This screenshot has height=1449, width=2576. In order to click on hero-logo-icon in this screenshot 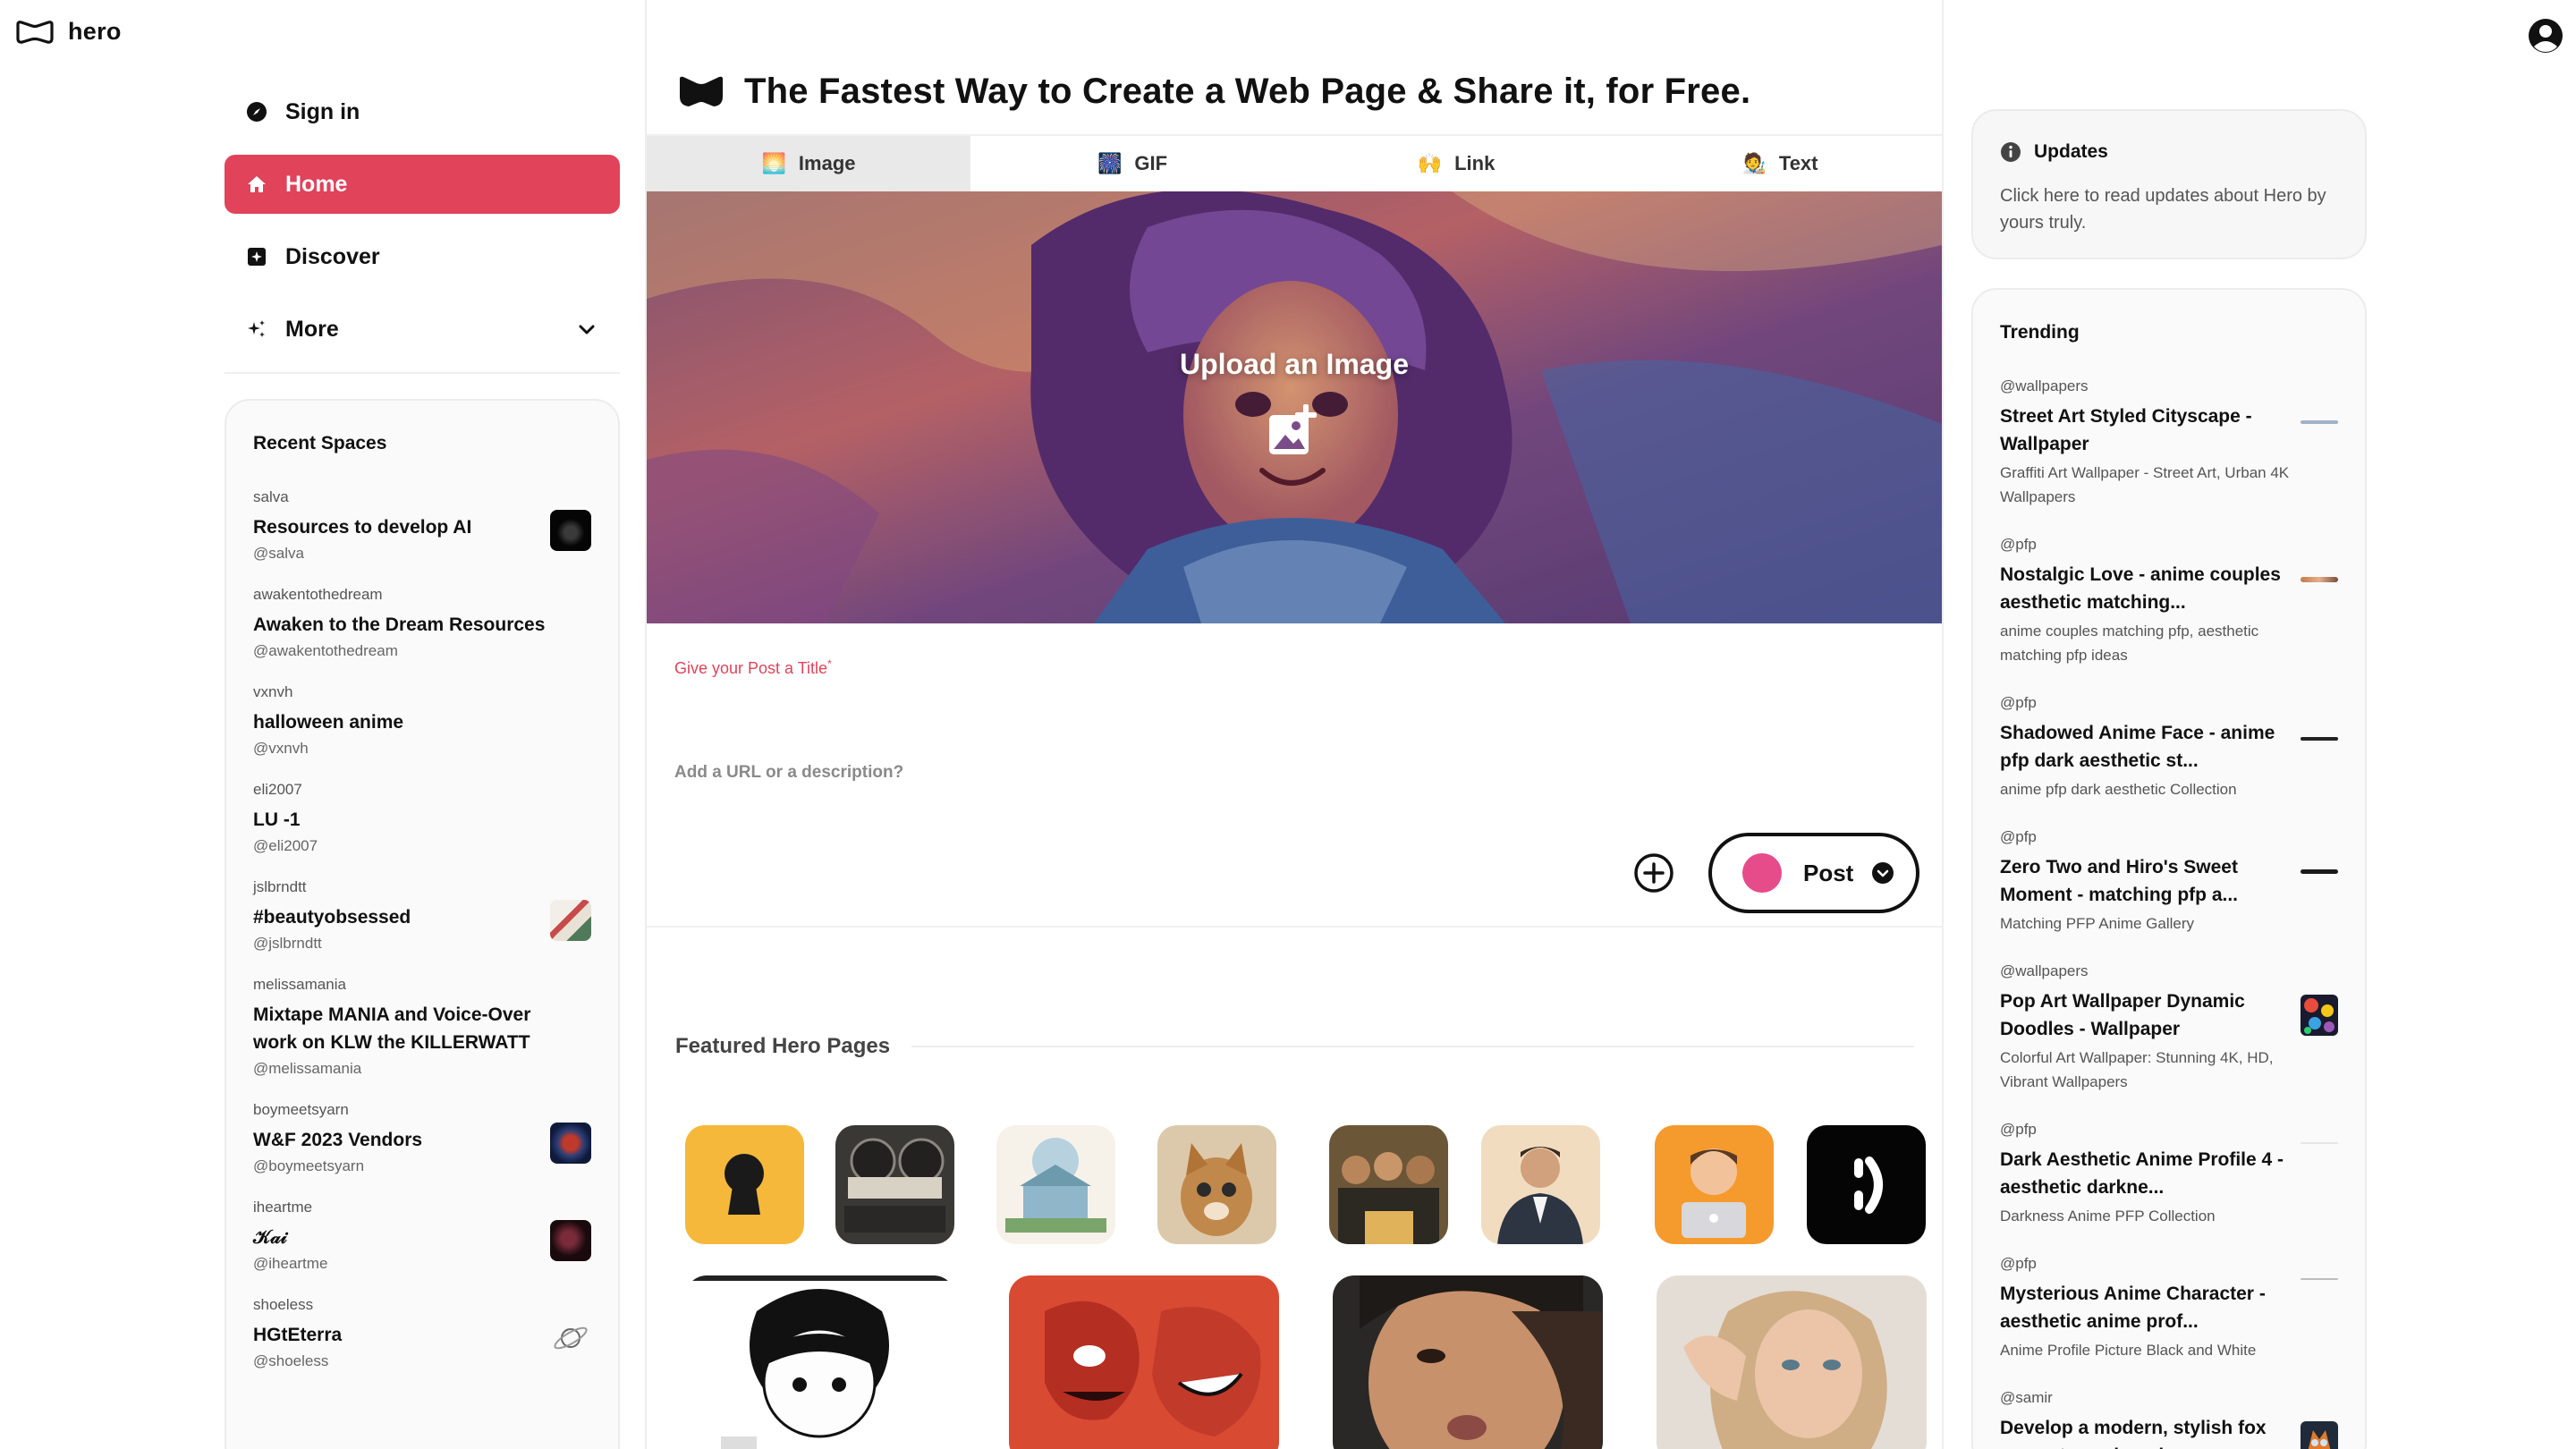, I will do `click(35, 32)`.